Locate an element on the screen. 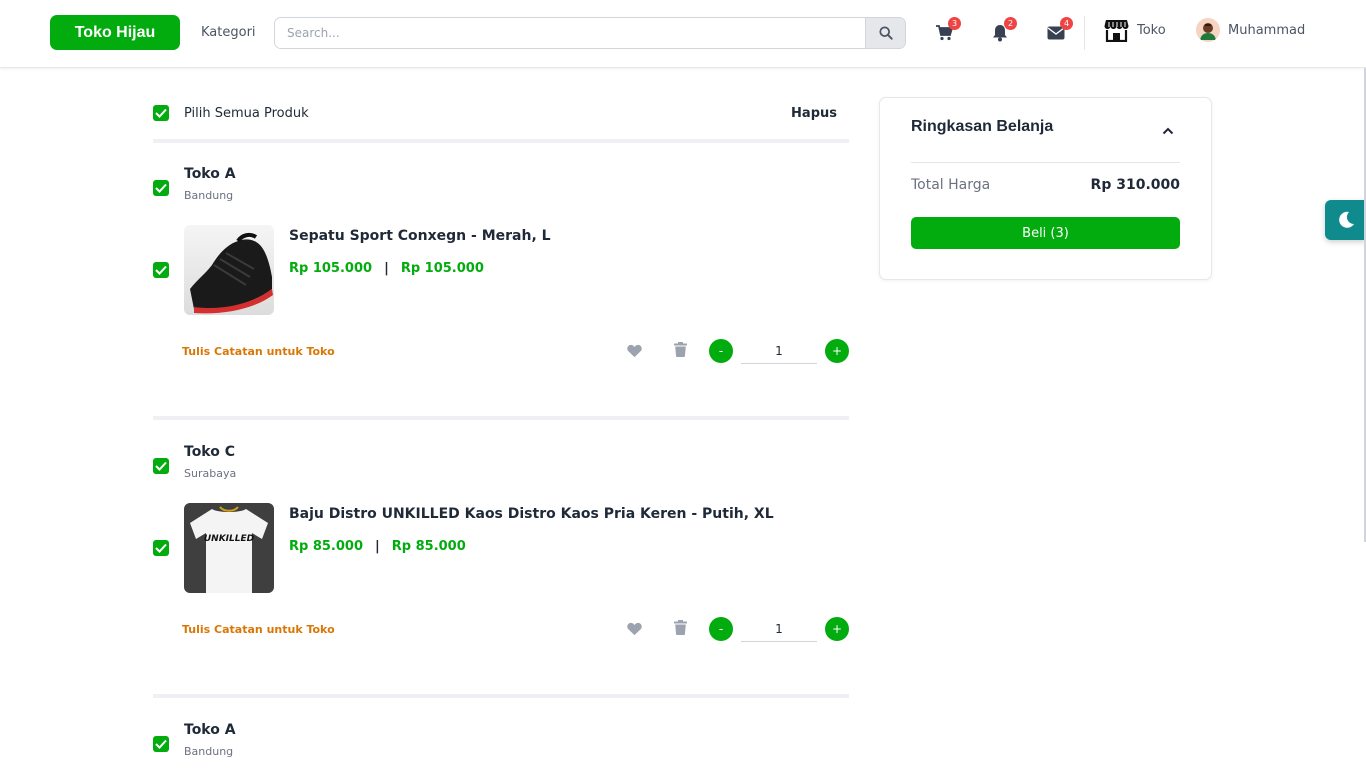 The width and height of the screenshot is (1366, 768). search-button is located at coordinates (885, 33).